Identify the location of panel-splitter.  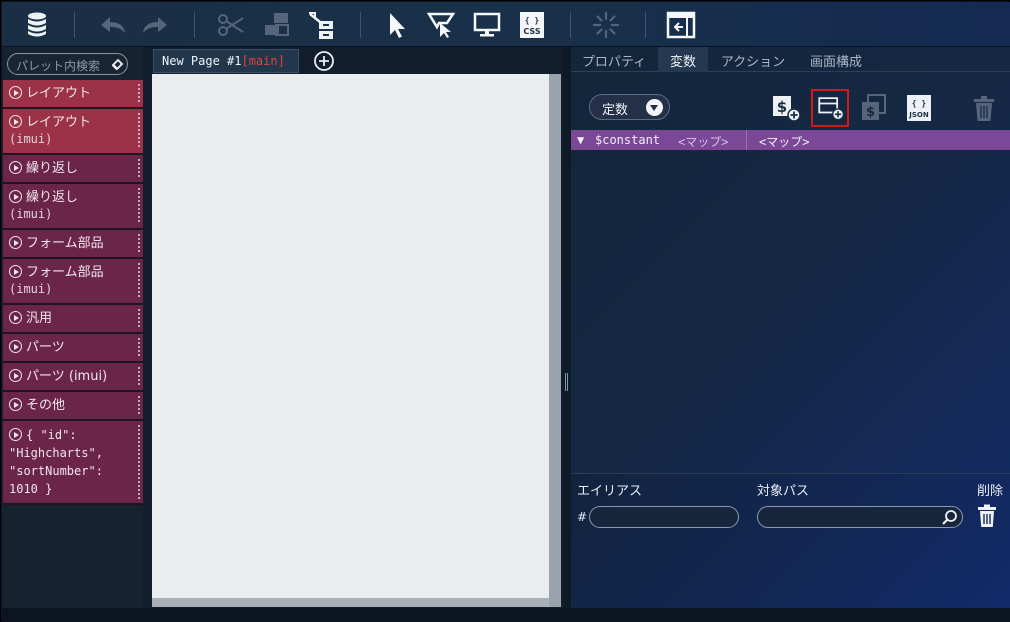
(567, 334).